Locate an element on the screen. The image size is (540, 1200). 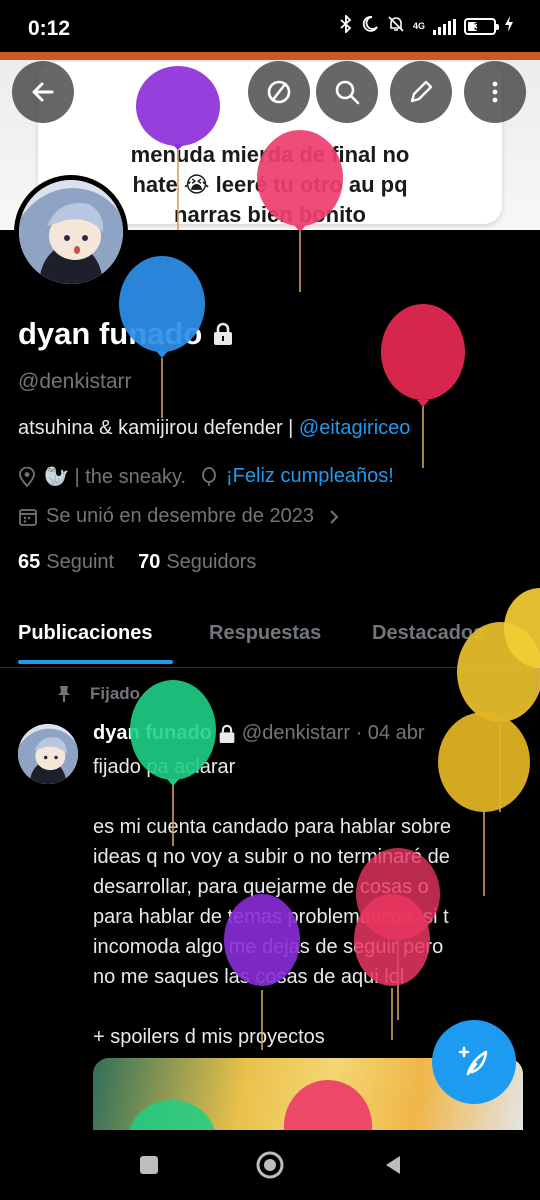
more-vertical-icon is located at coordinates (495, 92).